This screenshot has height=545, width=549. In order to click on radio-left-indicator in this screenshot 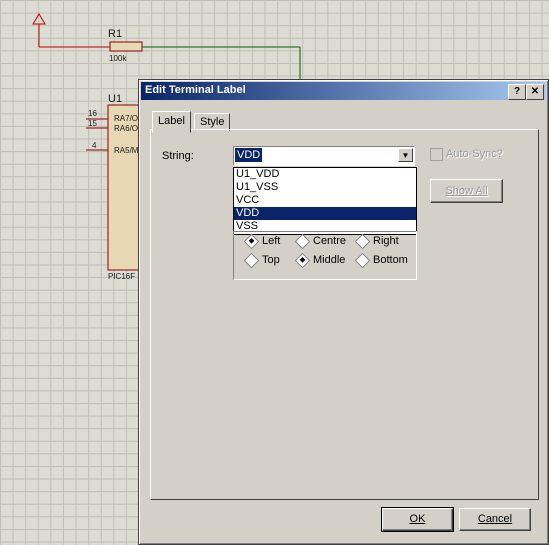, I will do `click(251, 241)`.